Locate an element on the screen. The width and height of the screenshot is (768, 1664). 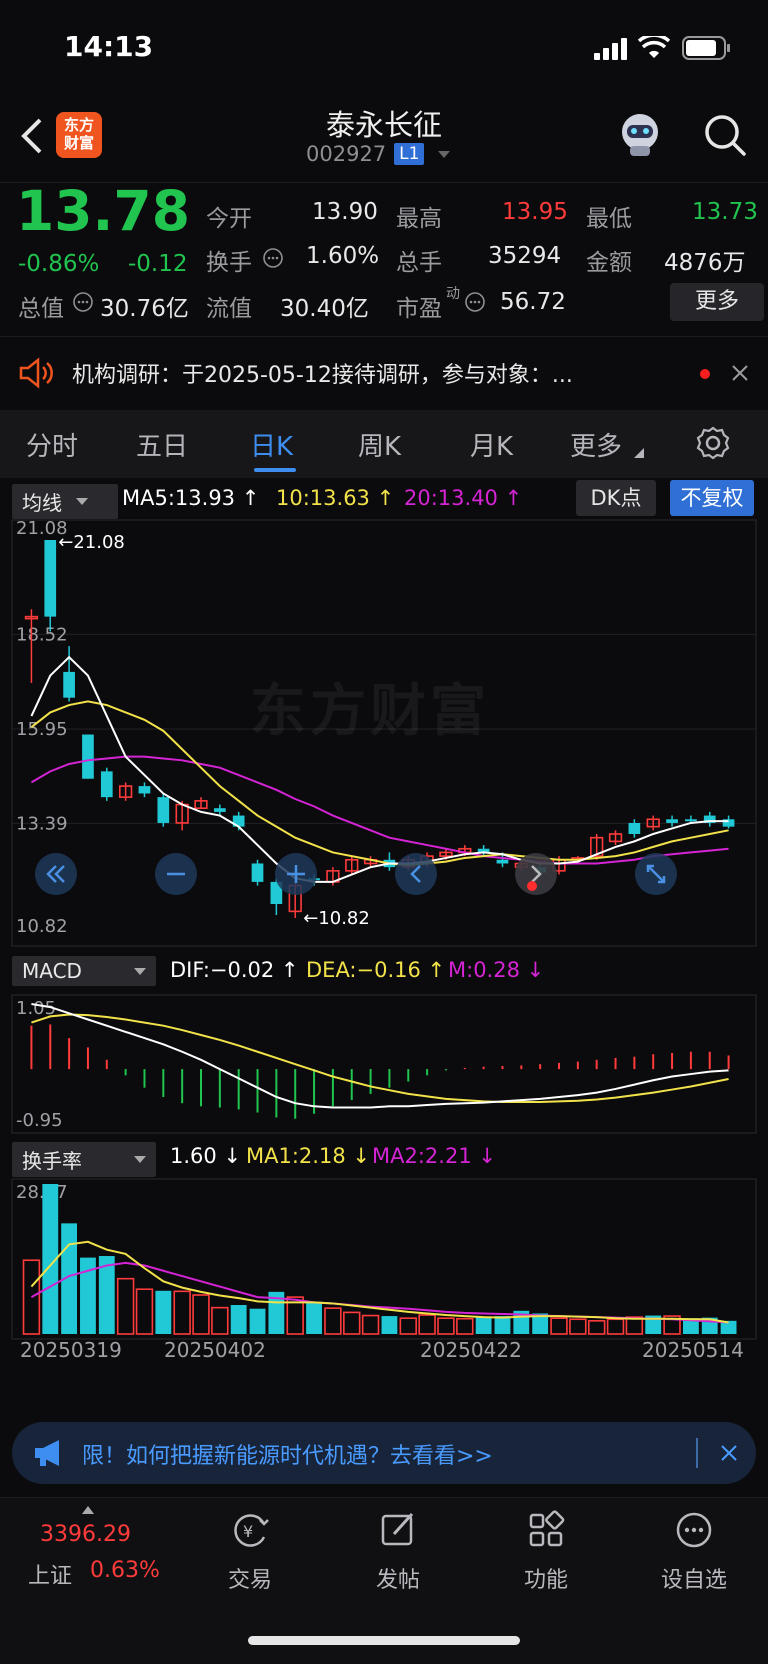
change-percent: -0.86% is located at coordinates (59, 264).